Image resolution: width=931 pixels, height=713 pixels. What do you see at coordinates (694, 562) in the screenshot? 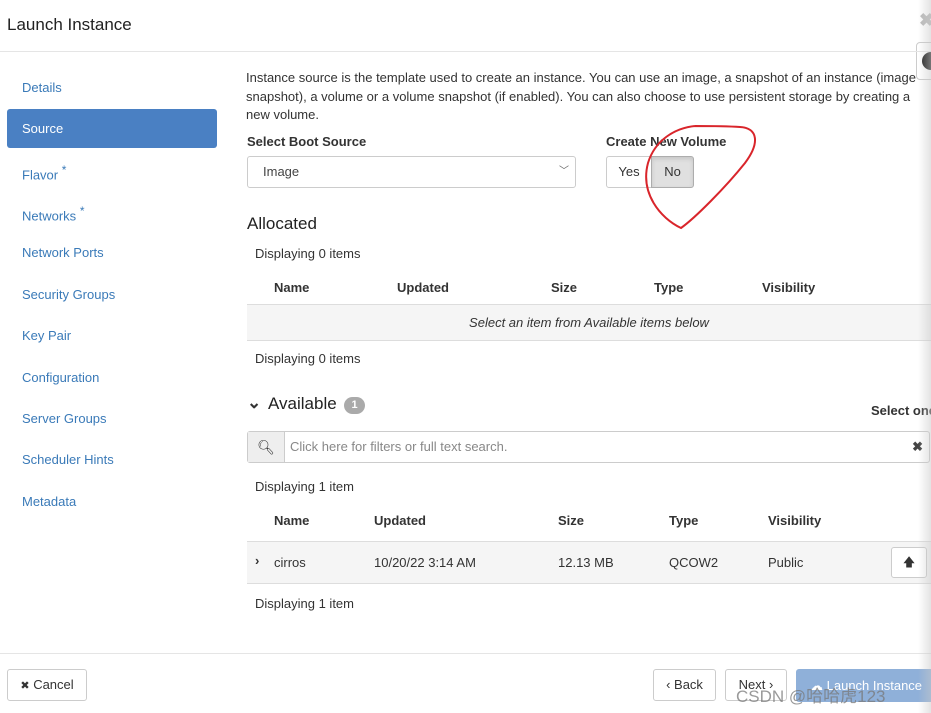
I see `cell-type: QCOW2` at bounding box center [694, 562].